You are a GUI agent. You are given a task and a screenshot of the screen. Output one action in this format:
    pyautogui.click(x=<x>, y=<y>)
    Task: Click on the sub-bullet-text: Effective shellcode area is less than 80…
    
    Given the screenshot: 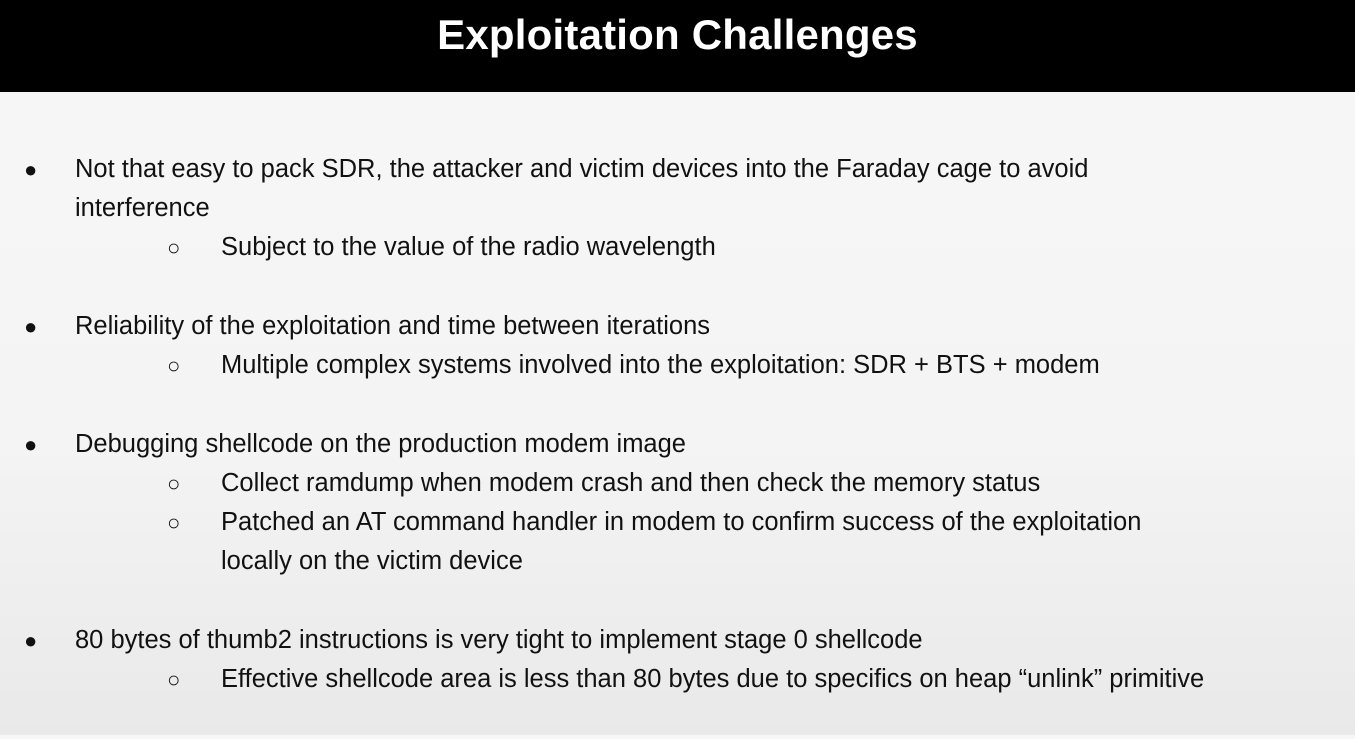 What is the action you would take?
    pyautogui.click(x=713, y=679)
    